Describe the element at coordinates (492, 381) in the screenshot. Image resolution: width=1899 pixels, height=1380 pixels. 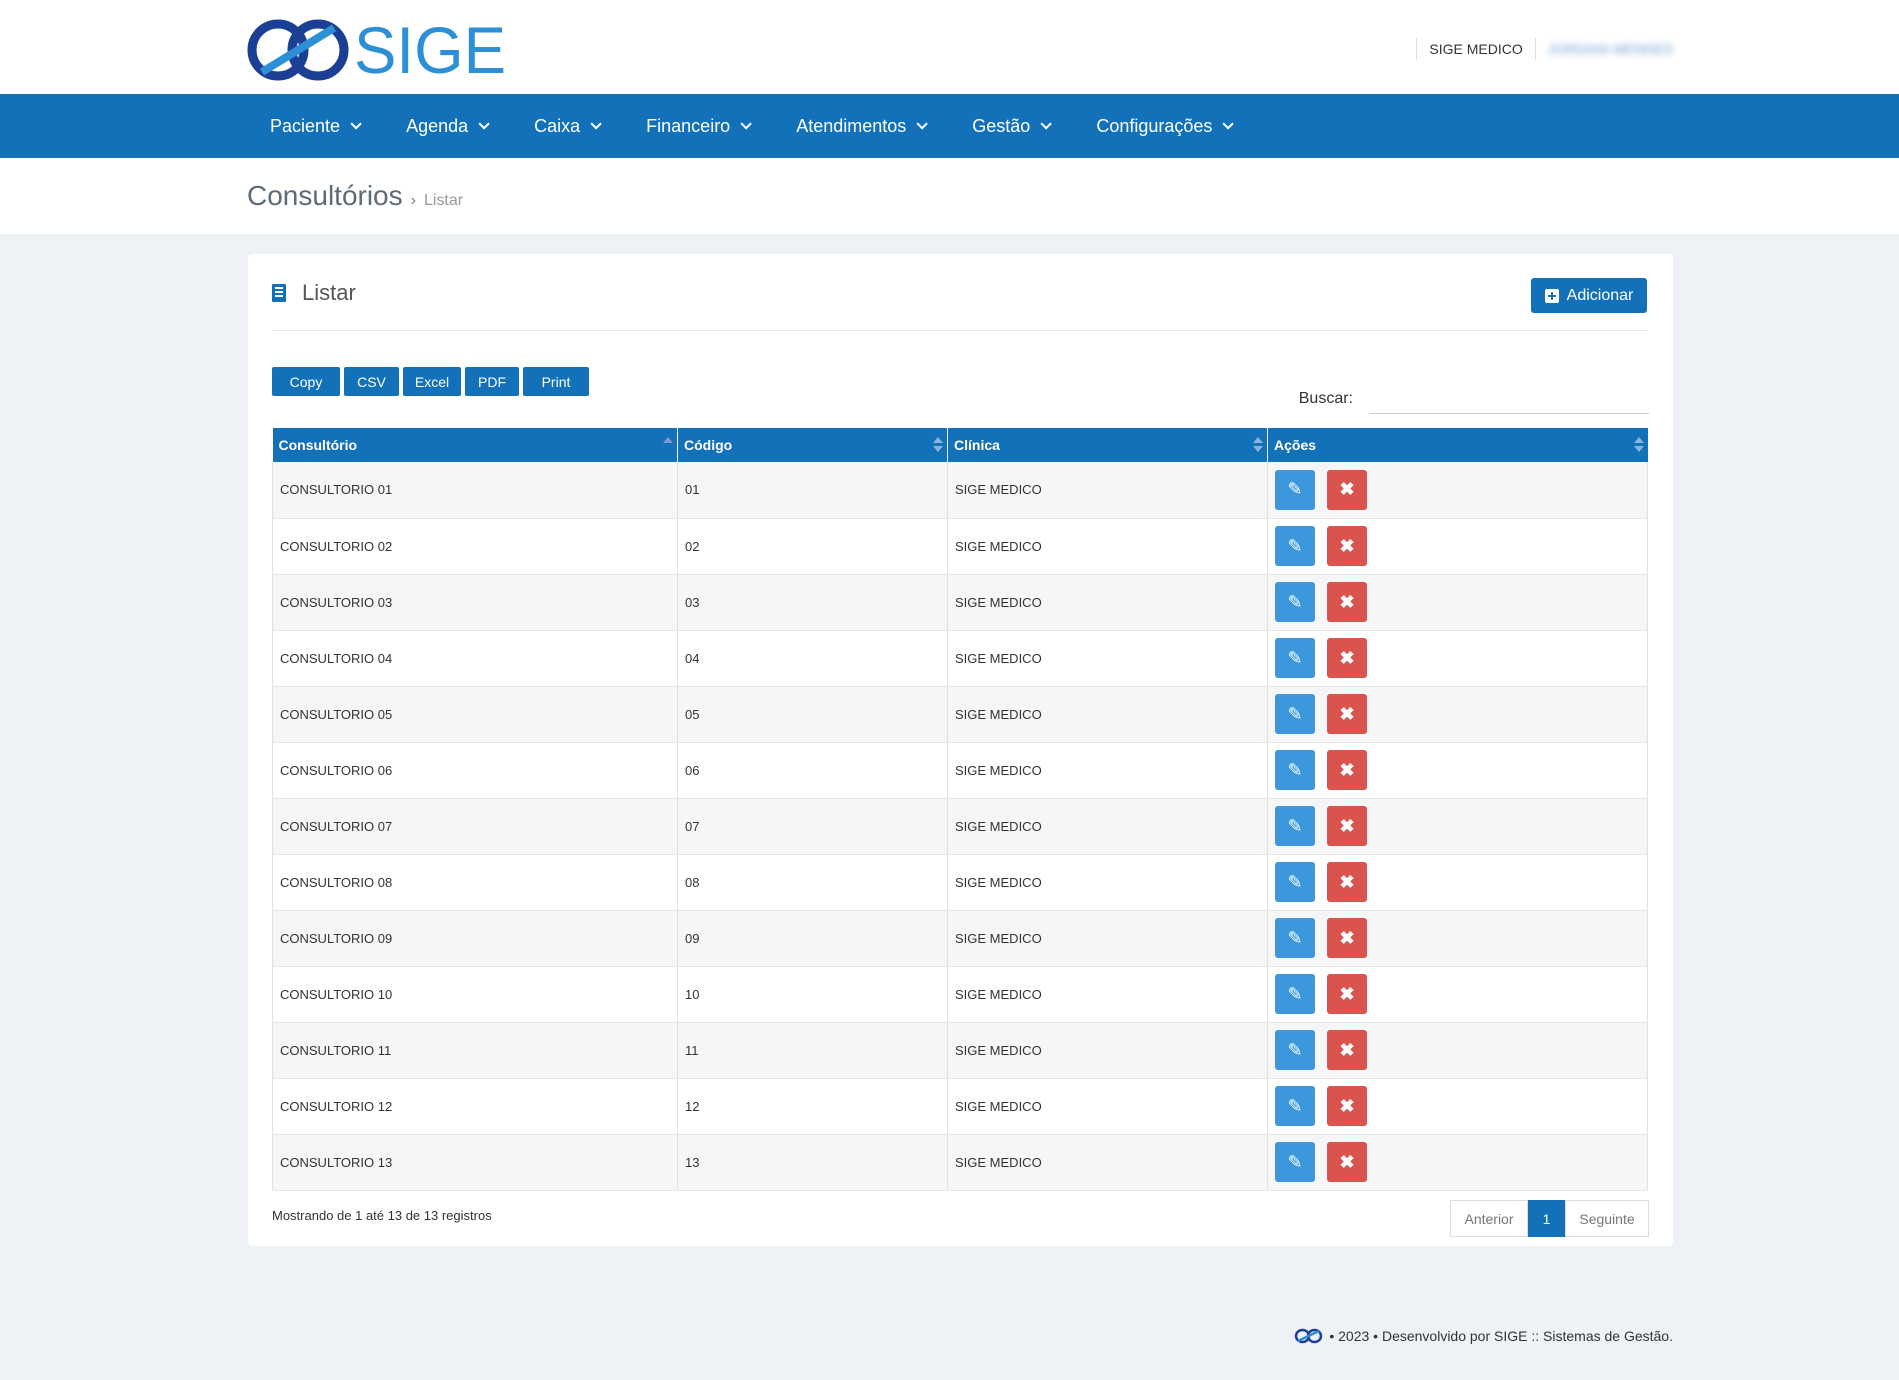
I see `pdf-button: PDF` at that location.